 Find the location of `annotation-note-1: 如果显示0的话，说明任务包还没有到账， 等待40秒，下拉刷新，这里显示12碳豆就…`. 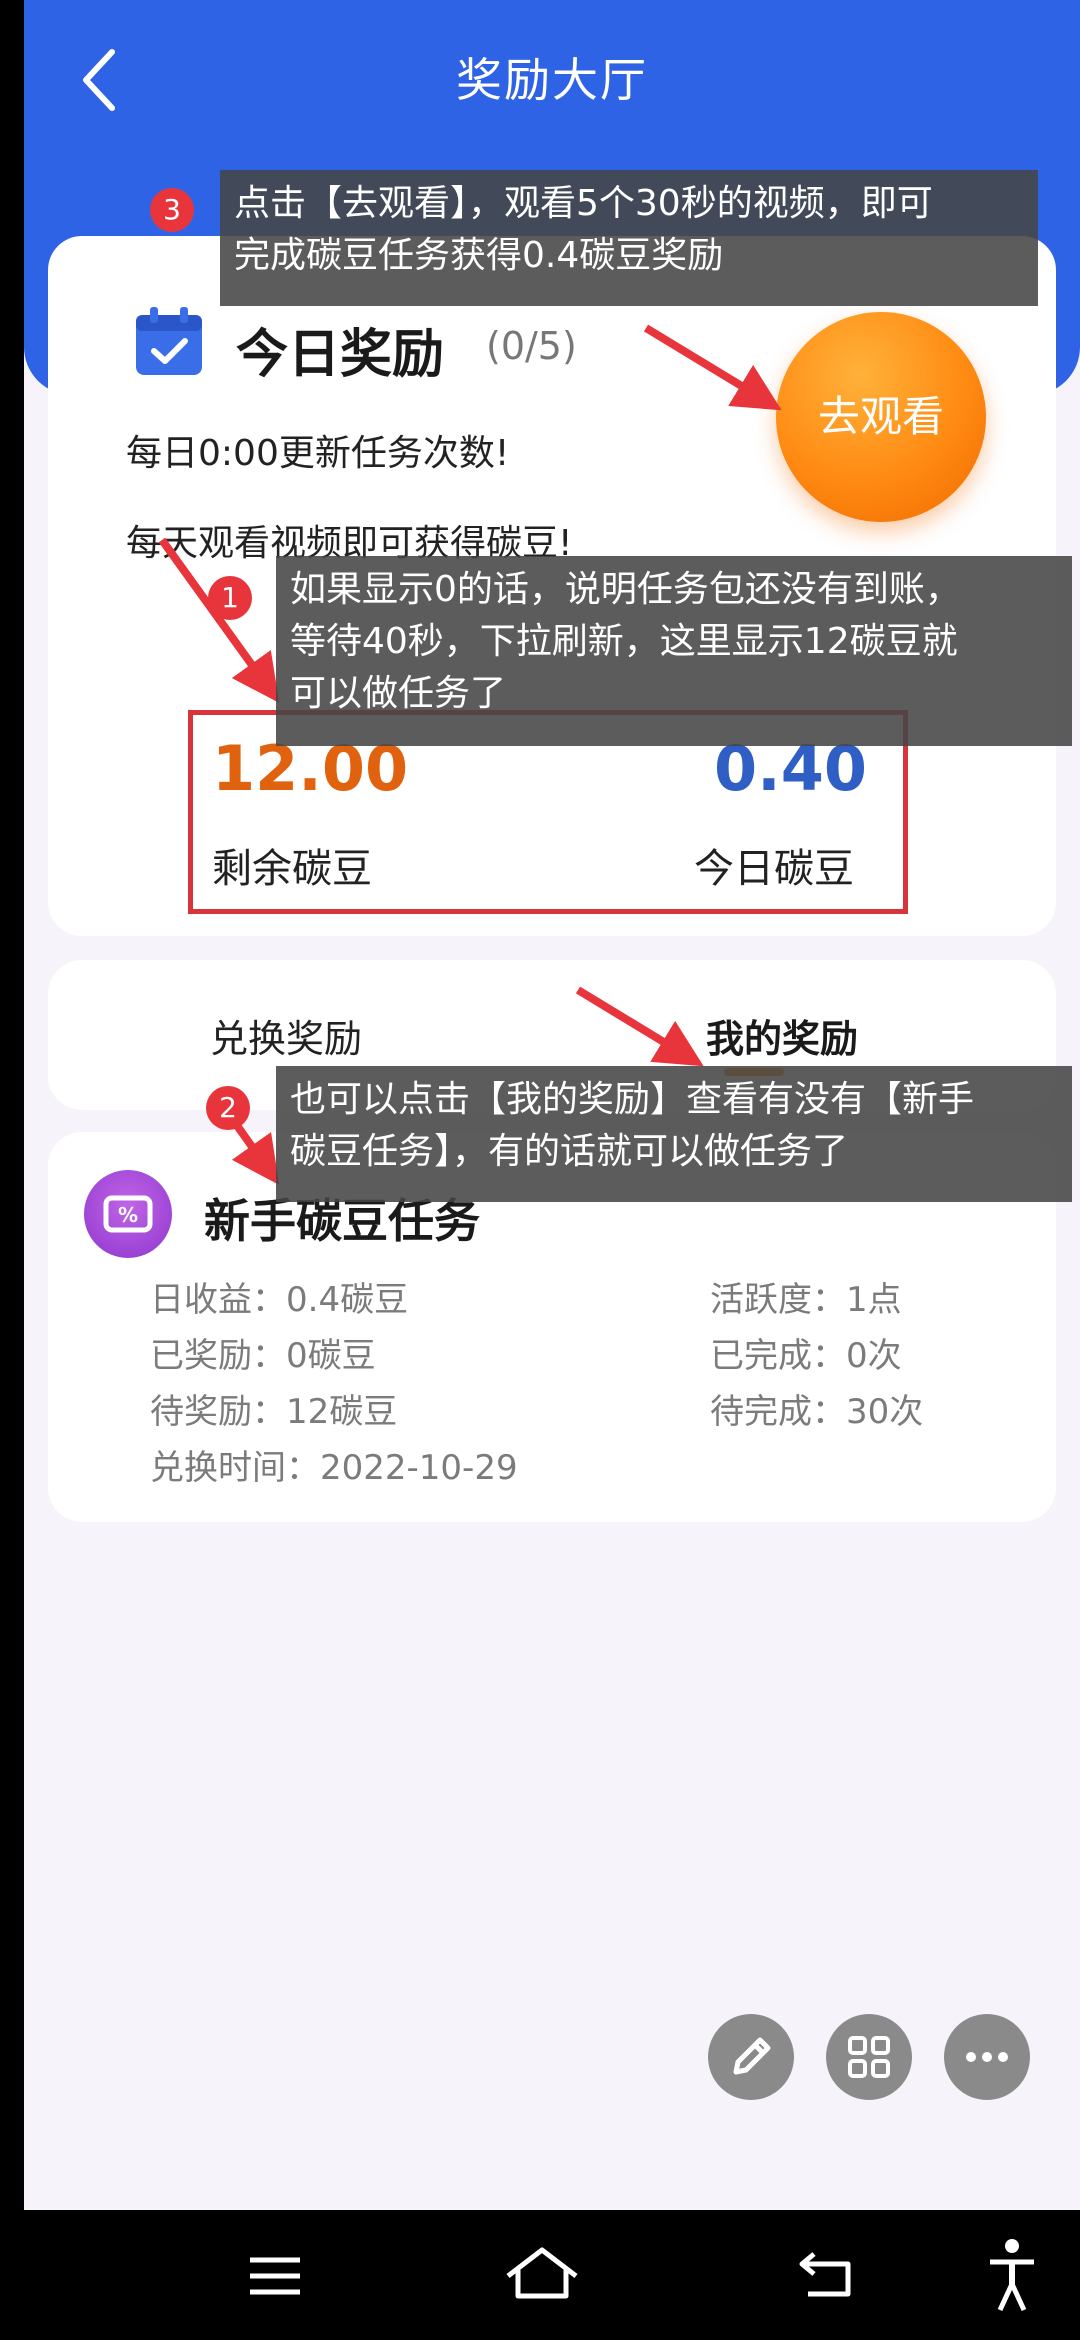

annotation-note-1: 如果显示0的话，说明任务包还没有到账， 等待40秒，下拉刷新，这里显示12碳豆就… is located at coordinates (674, 651).